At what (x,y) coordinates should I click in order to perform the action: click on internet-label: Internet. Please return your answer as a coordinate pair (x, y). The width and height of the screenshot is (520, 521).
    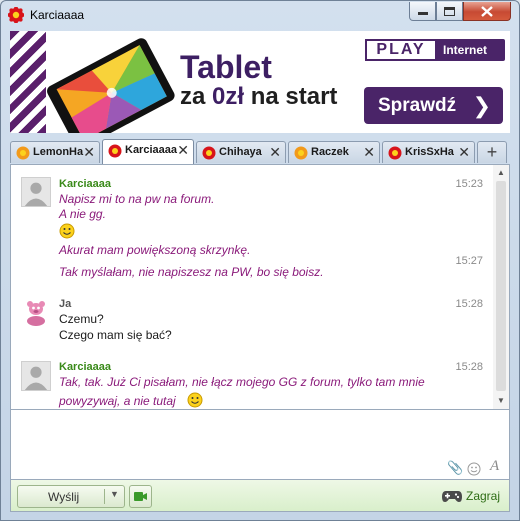
    Looking at the image, I should click on (465, 50).